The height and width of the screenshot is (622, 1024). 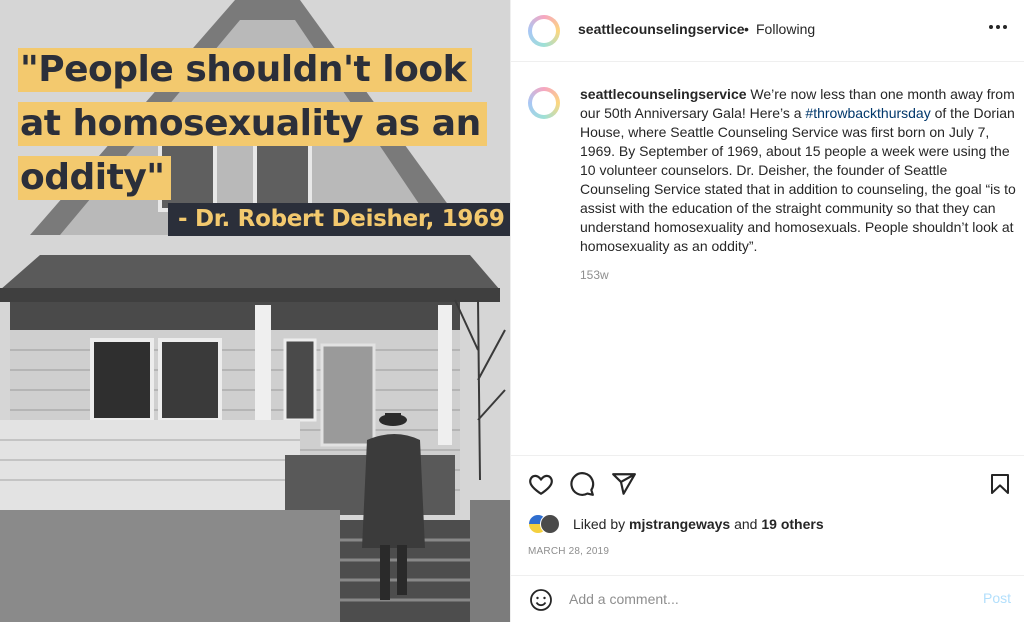 I want to click on quote-line-1: "People shouldn't look, so click(x=245, y=70).